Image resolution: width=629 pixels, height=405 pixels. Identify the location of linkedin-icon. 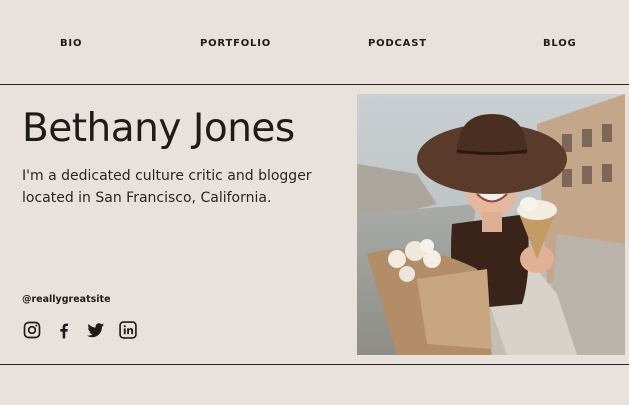
(128, 330).